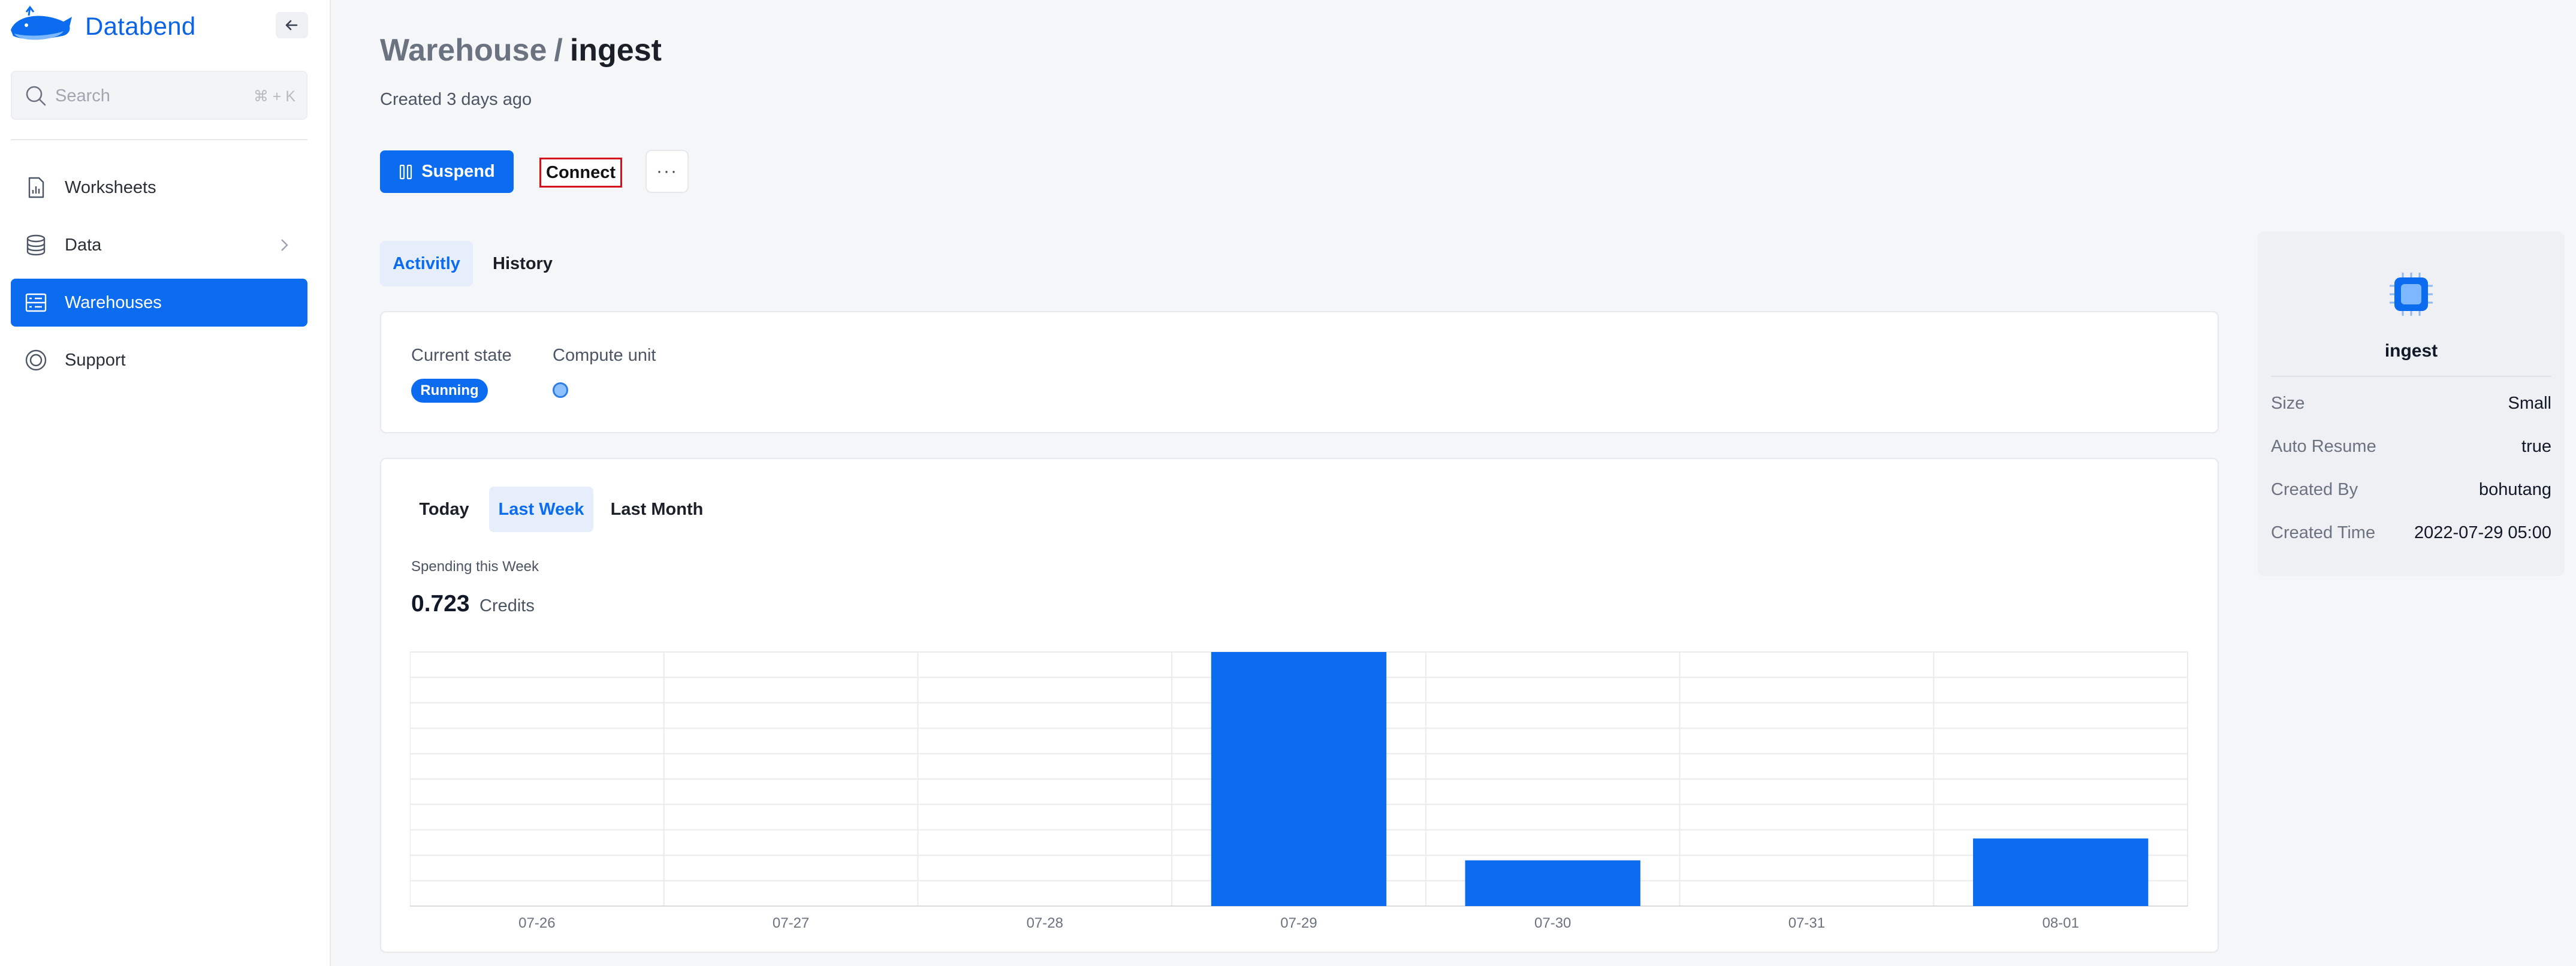 The height and width of the screenshot is (966, 2576). Describe the element at coordinates (667, 171) in the screenshot. I see `more-actions-button: ···` at that location.